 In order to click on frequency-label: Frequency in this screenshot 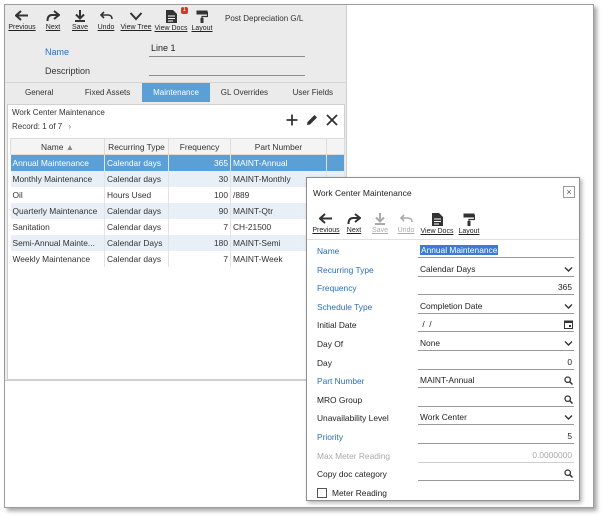, I will do `click(337, 288)`.